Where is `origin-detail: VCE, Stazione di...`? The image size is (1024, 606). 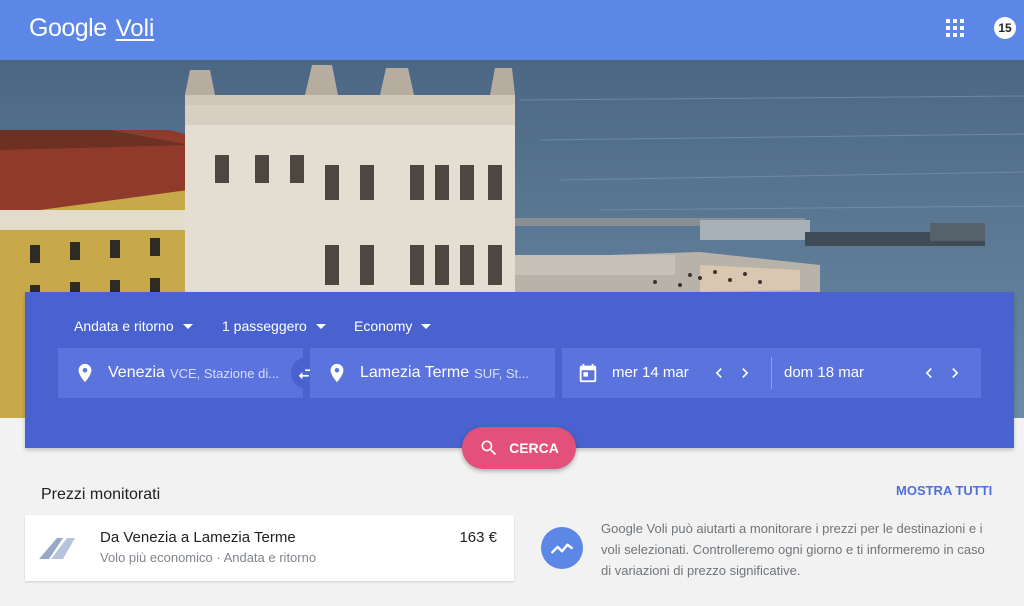
origin-detail: VCE, Stazione di... is located at coordinates (224, 373).